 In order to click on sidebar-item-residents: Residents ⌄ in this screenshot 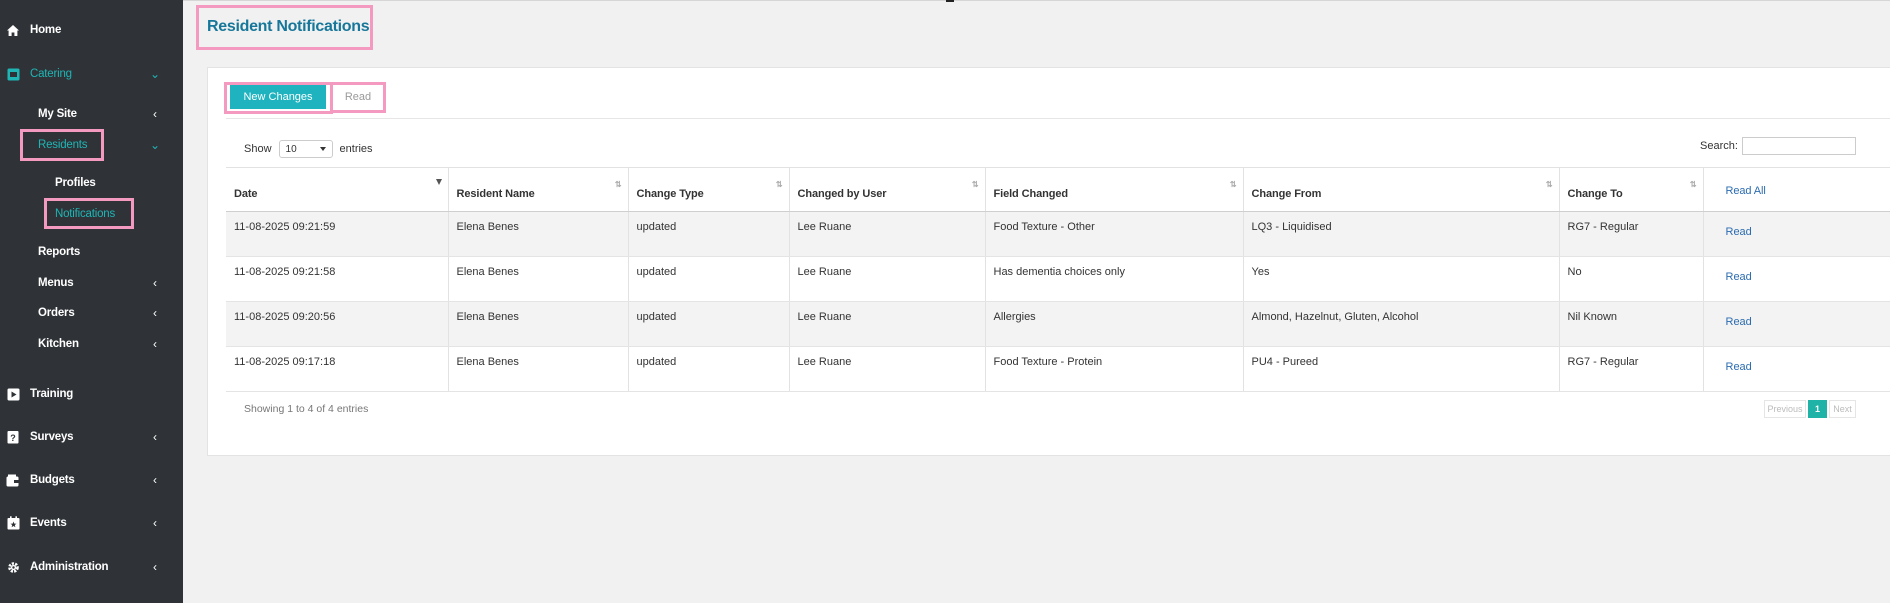, I will do `click(91, 145)`.